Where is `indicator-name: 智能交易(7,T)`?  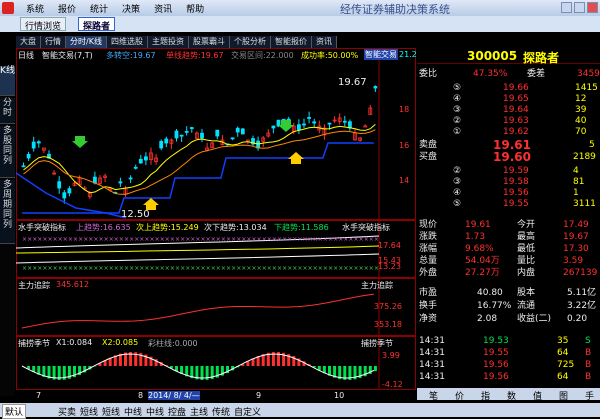
indicator-name: 智能交易(7,T) is located at coordinates (67, 55).